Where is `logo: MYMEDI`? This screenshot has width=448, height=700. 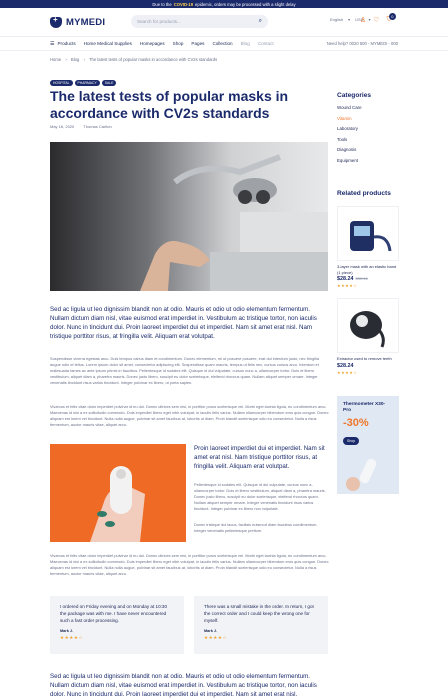 logo: MYMEDI is located at coordinates (78, 21).